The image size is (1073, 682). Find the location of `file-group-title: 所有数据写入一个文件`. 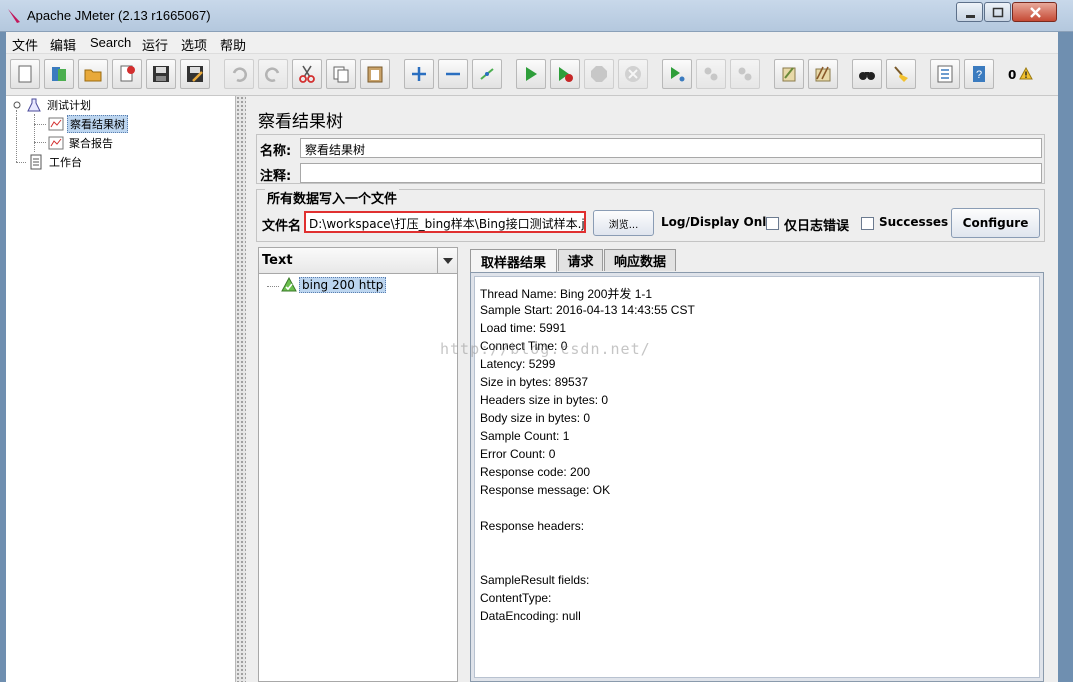

file-group-title: 所有数据写入一个文件 is located at coordinates (332, 197).